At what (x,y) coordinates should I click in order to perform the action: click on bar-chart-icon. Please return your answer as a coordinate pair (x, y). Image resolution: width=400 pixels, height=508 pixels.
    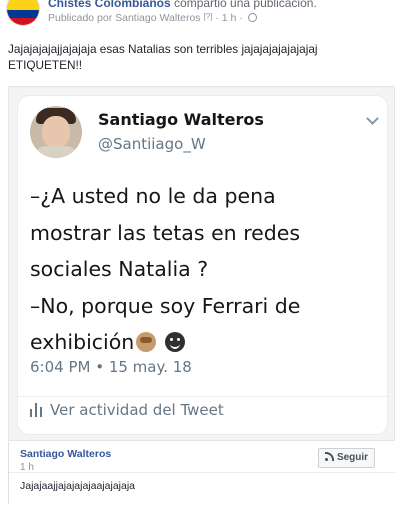
    Looking at the image, I should click on (37, 410).